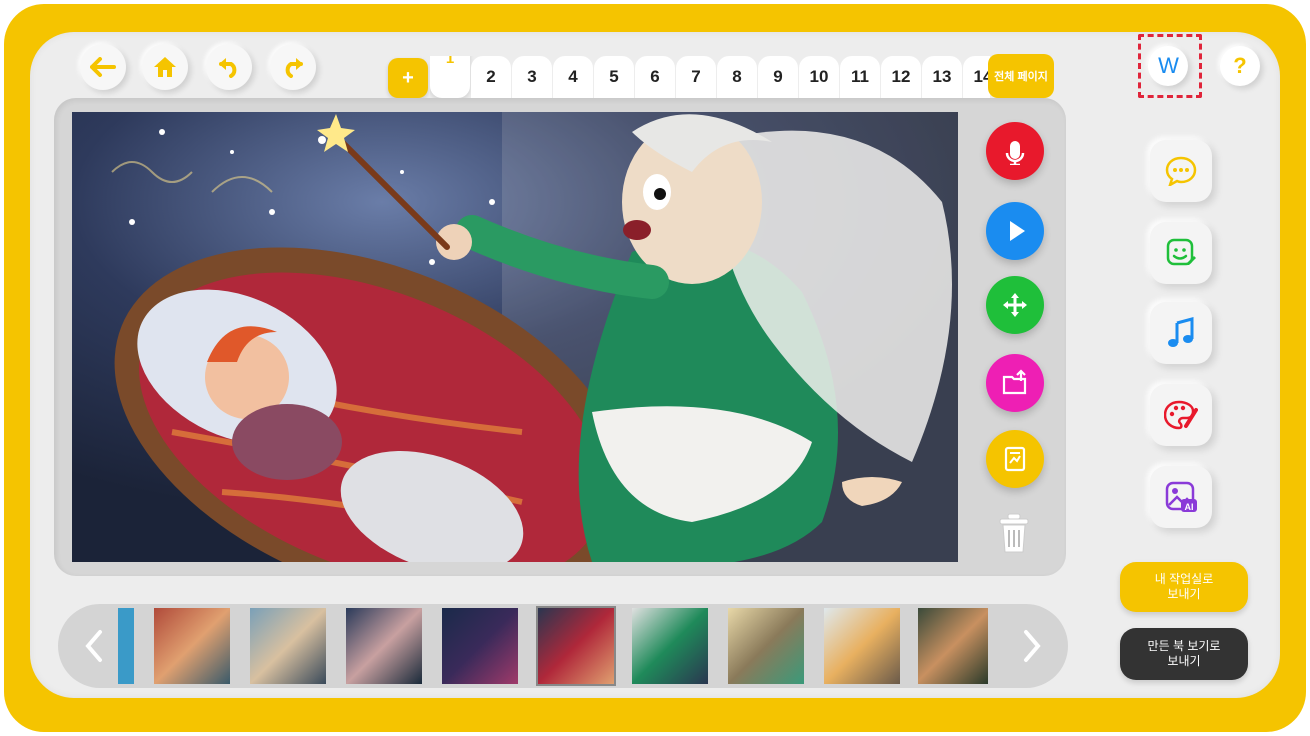 The width and height of the screenshot is (1310, 736). What do you see at coordinates (696, 77) in the screenshot?
I see `page-tab-7: 7` at bounding box center [696, 77].